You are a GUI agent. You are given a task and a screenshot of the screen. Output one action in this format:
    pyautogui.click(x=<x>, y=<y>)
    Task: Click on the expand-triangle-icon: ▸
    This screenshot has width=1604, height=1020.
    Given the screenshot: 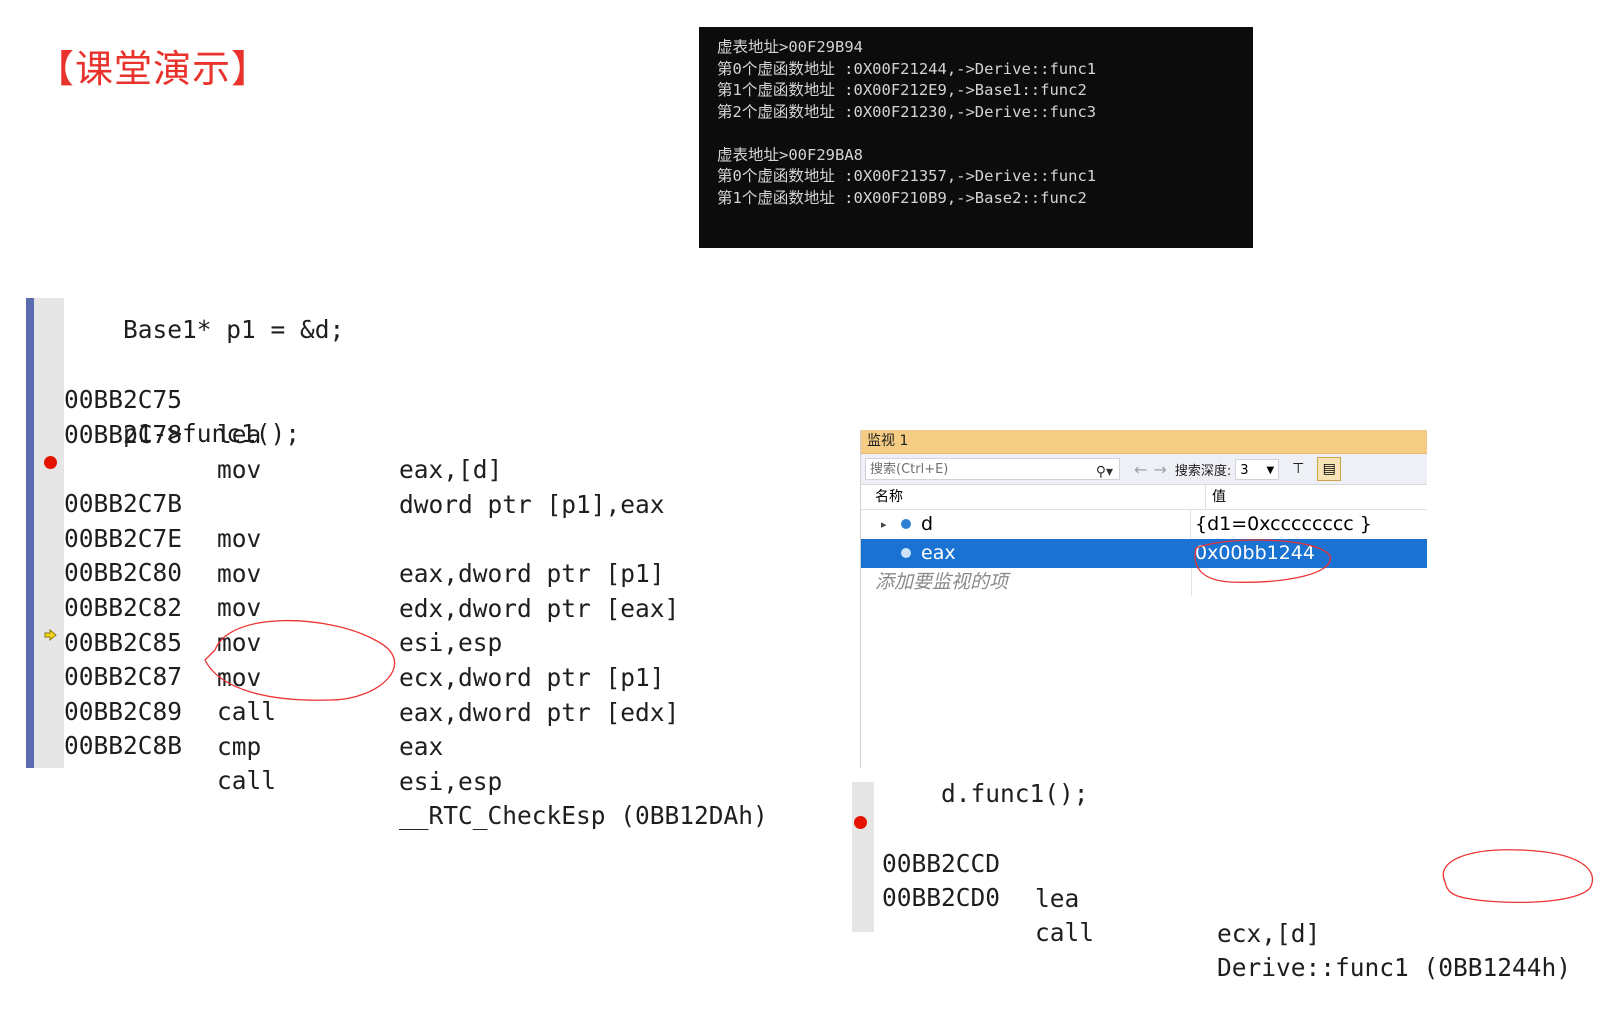 What is the action you would take?
    pyautogui.click(x=884, y=524)
    